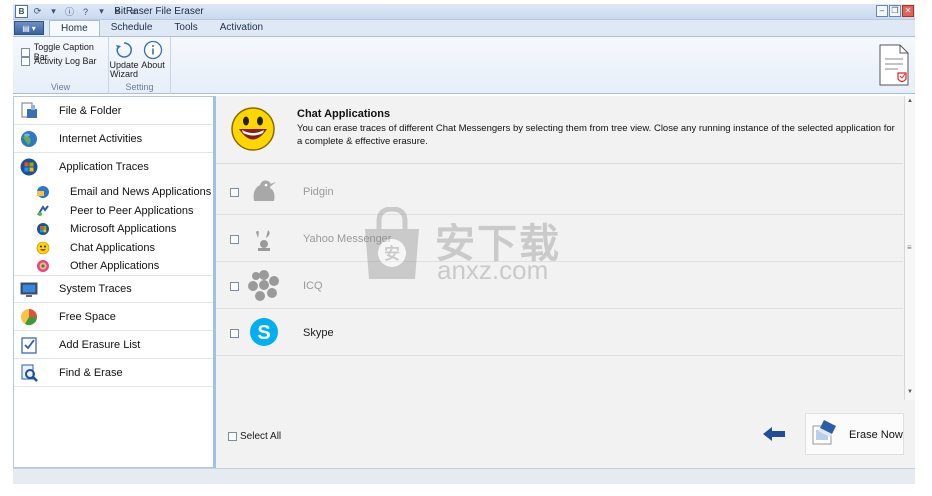 This screenshot has height=496, width=932. I want to click on sidebar-subitem-other: Other Applications, so click(113, 266).